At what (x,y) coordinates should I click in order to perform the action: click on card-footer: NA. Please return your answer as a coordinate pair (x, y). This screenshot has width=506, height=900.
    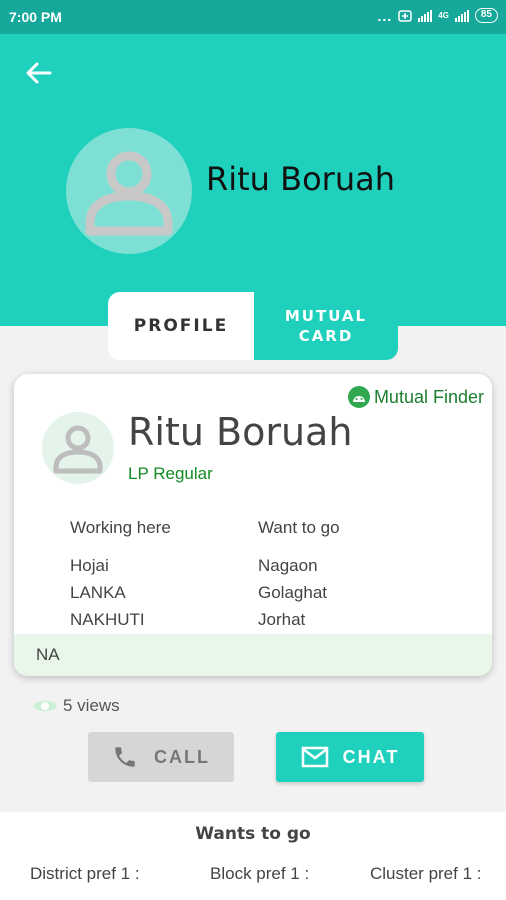
    Looking at the image, I should click on (253, 655).